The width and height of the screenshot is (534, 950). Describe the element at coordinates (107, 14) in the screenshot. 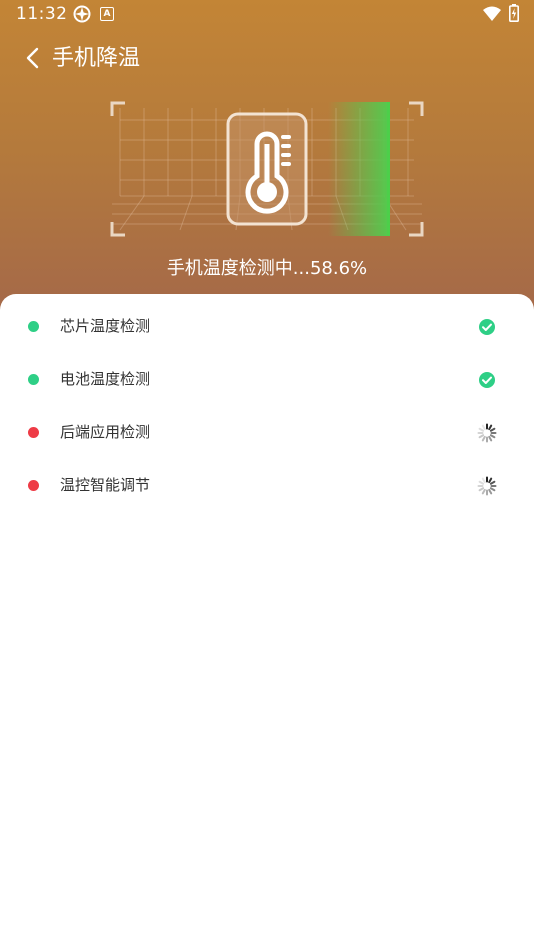

I see `app-notification-icon: A` at that location.